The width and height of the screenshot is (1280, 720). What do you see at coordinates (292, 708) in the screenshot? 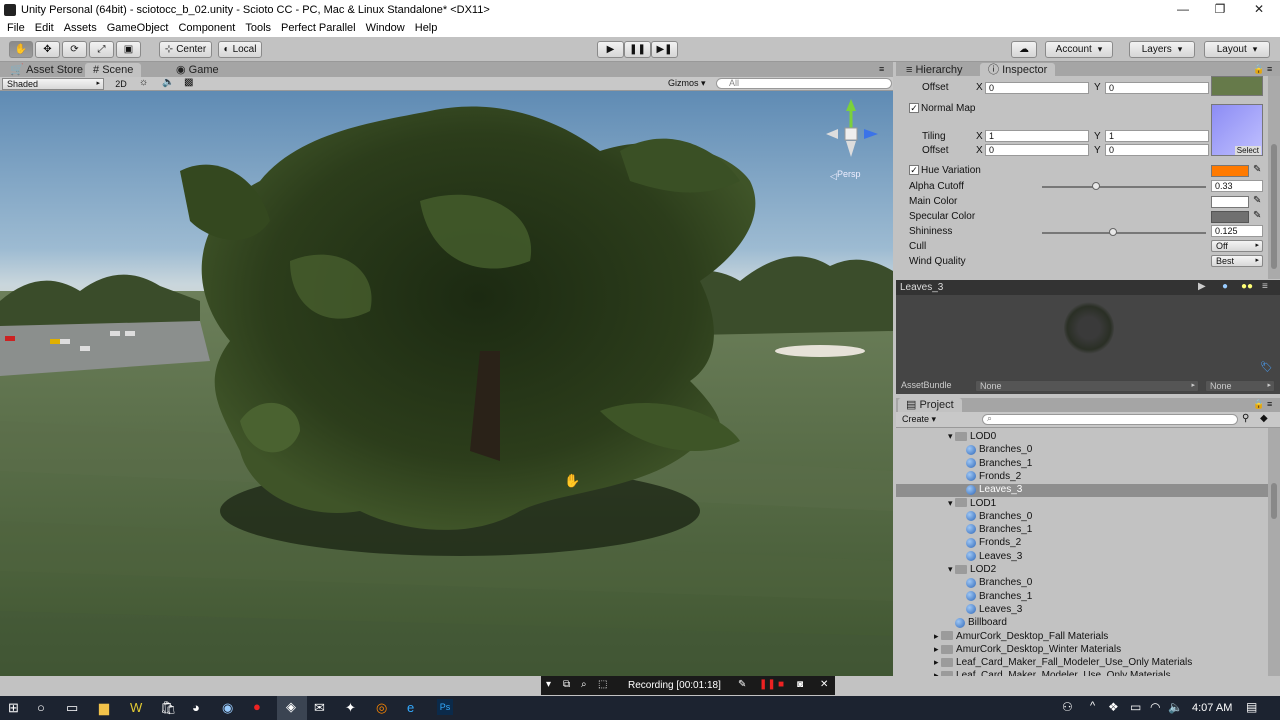
I see `unity-taskbar-icon: ◈` at bounding box center [292, 708].